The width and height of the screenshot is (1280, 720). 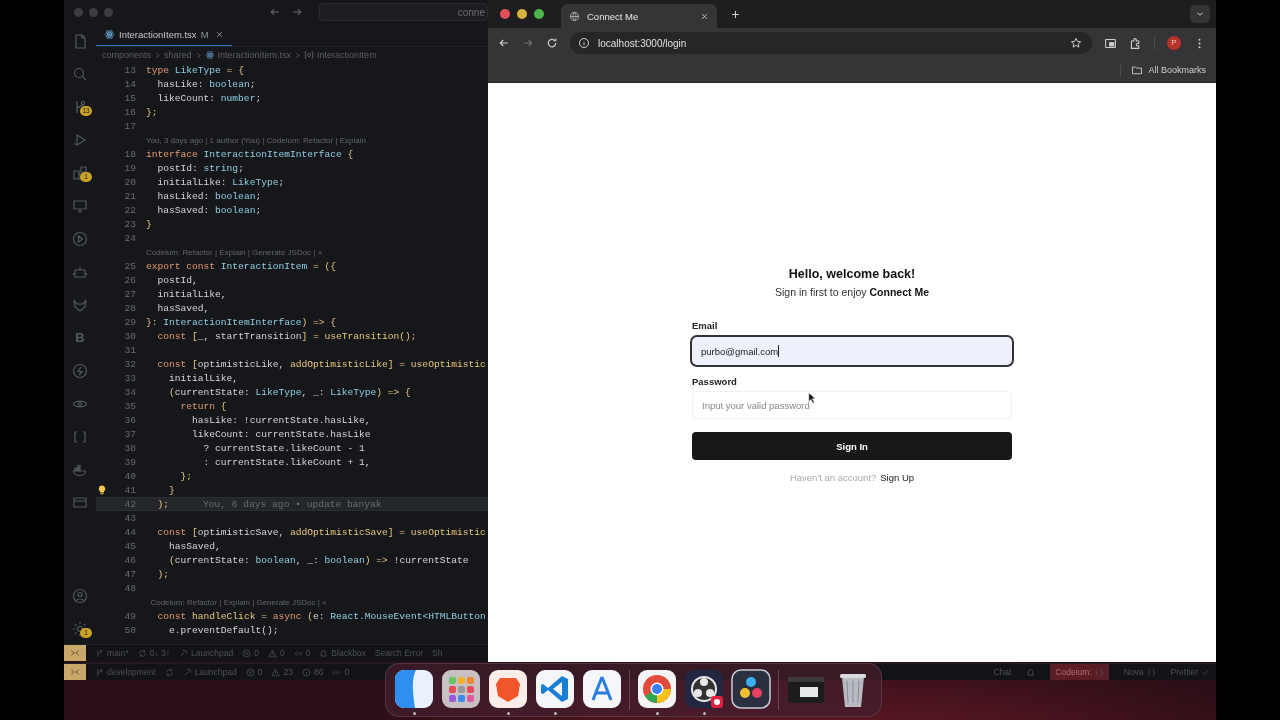 I want to click on code-line: hasLiked: boolean;, so click(x=209, y=196).